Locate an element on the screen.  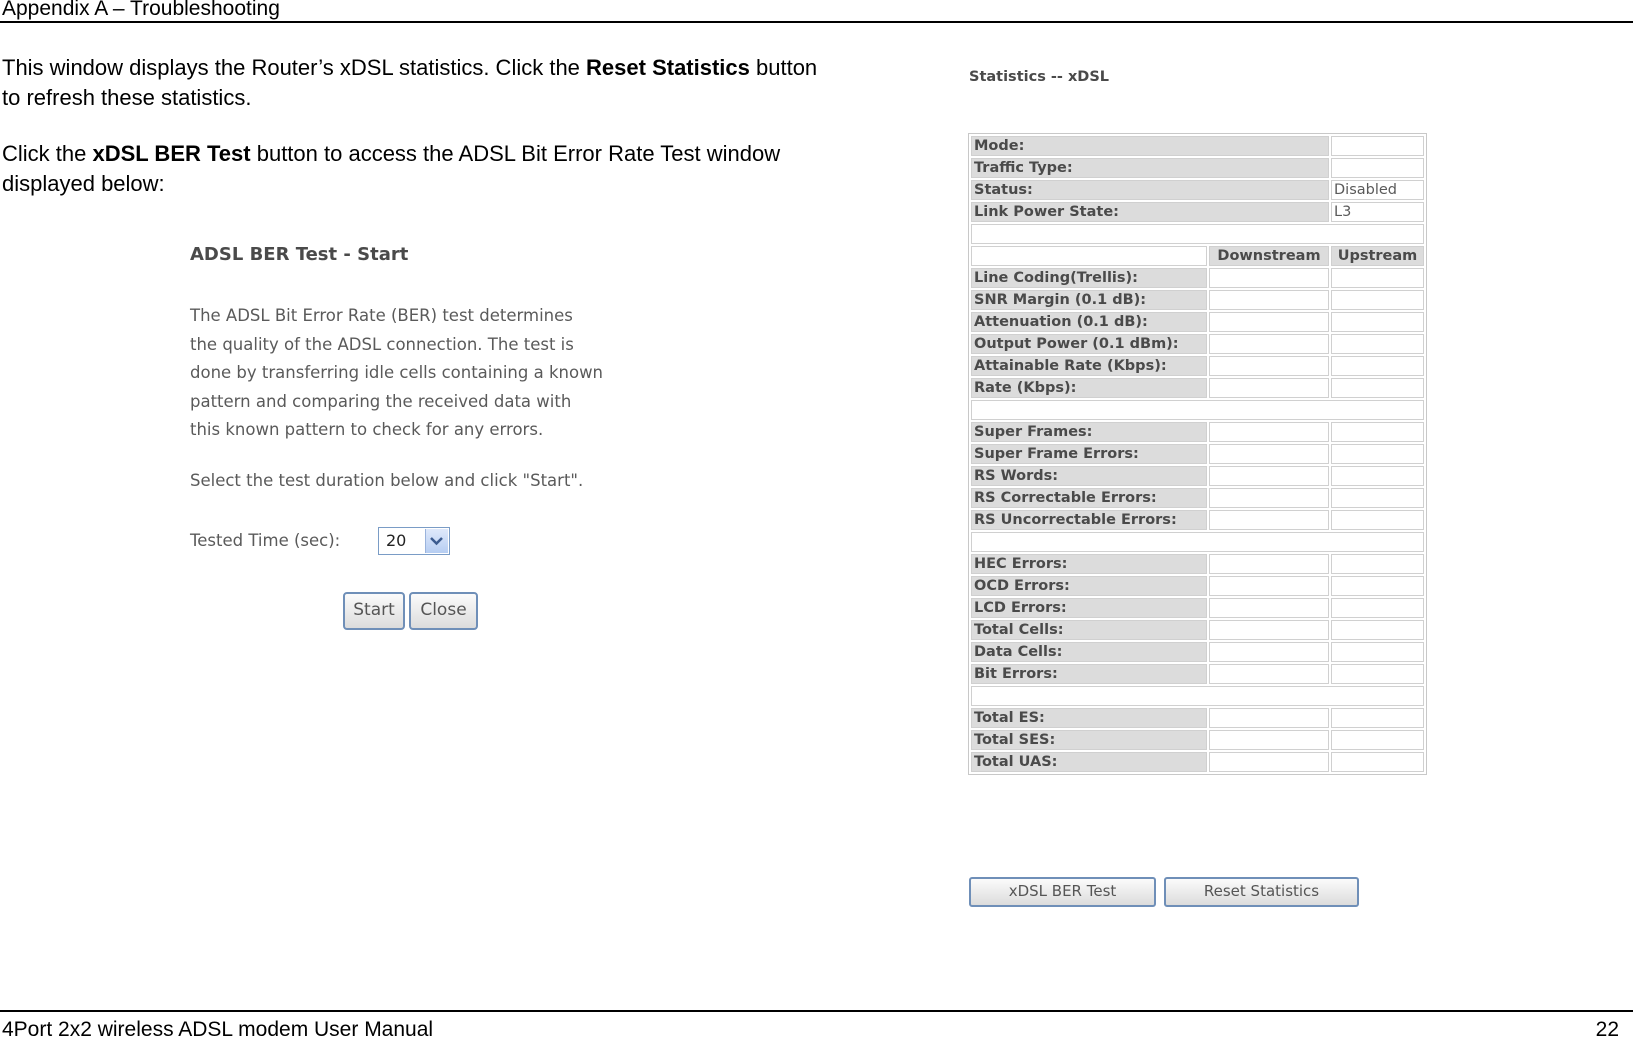
table-row: RS Uncorrectable Errors: is located at coordinates (1197, 520).